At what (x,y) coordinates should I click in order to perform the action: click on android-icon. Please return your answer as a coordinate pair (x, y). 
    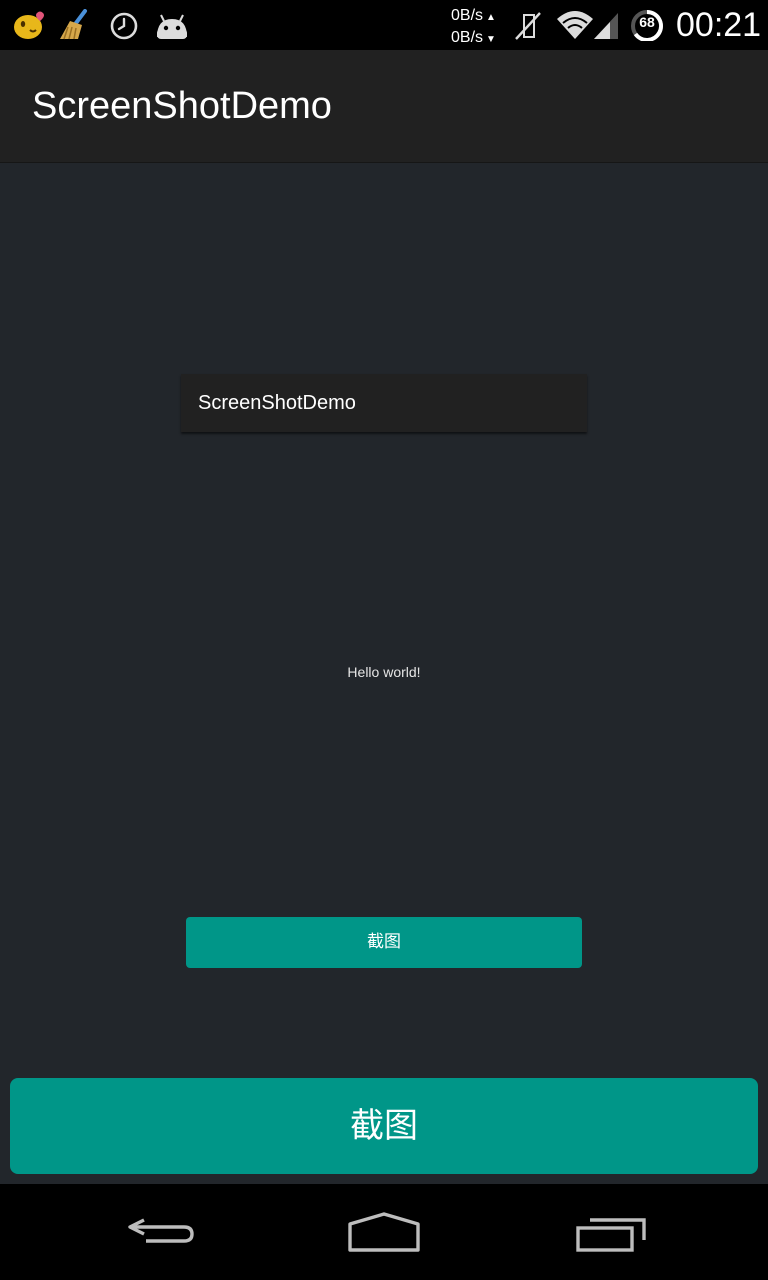
    Looking at the image, I should click on (170, 25).